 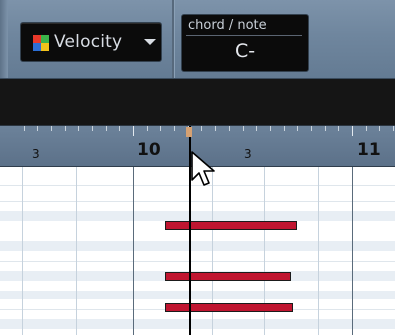 What do you see at coordinates (227, 25) in the screenshot?
I see `chord-display-title: chord / note` at bounding box center [227, 25].